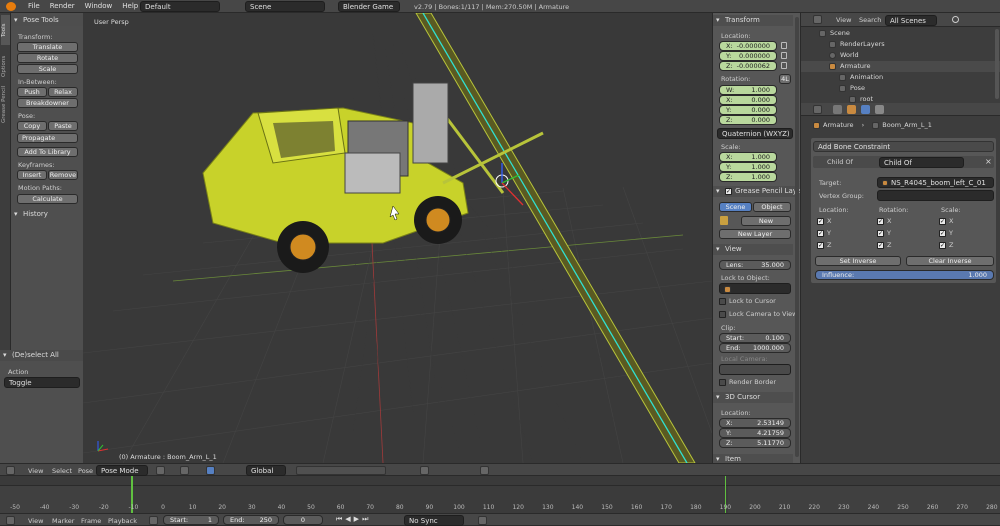 This screenshot has width=1000, height=526. Describe the element at coordinates (900, 66) in the screenshot. I see `outliner-item-armature: Armature` at that location.